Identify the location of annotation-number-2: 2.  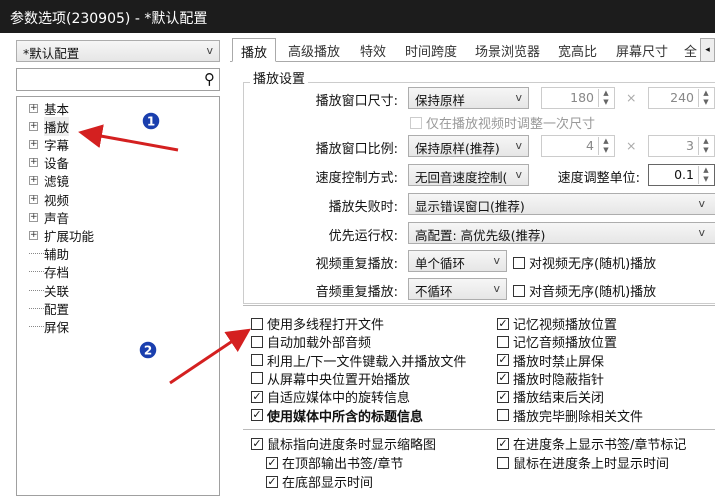
(148, 351).